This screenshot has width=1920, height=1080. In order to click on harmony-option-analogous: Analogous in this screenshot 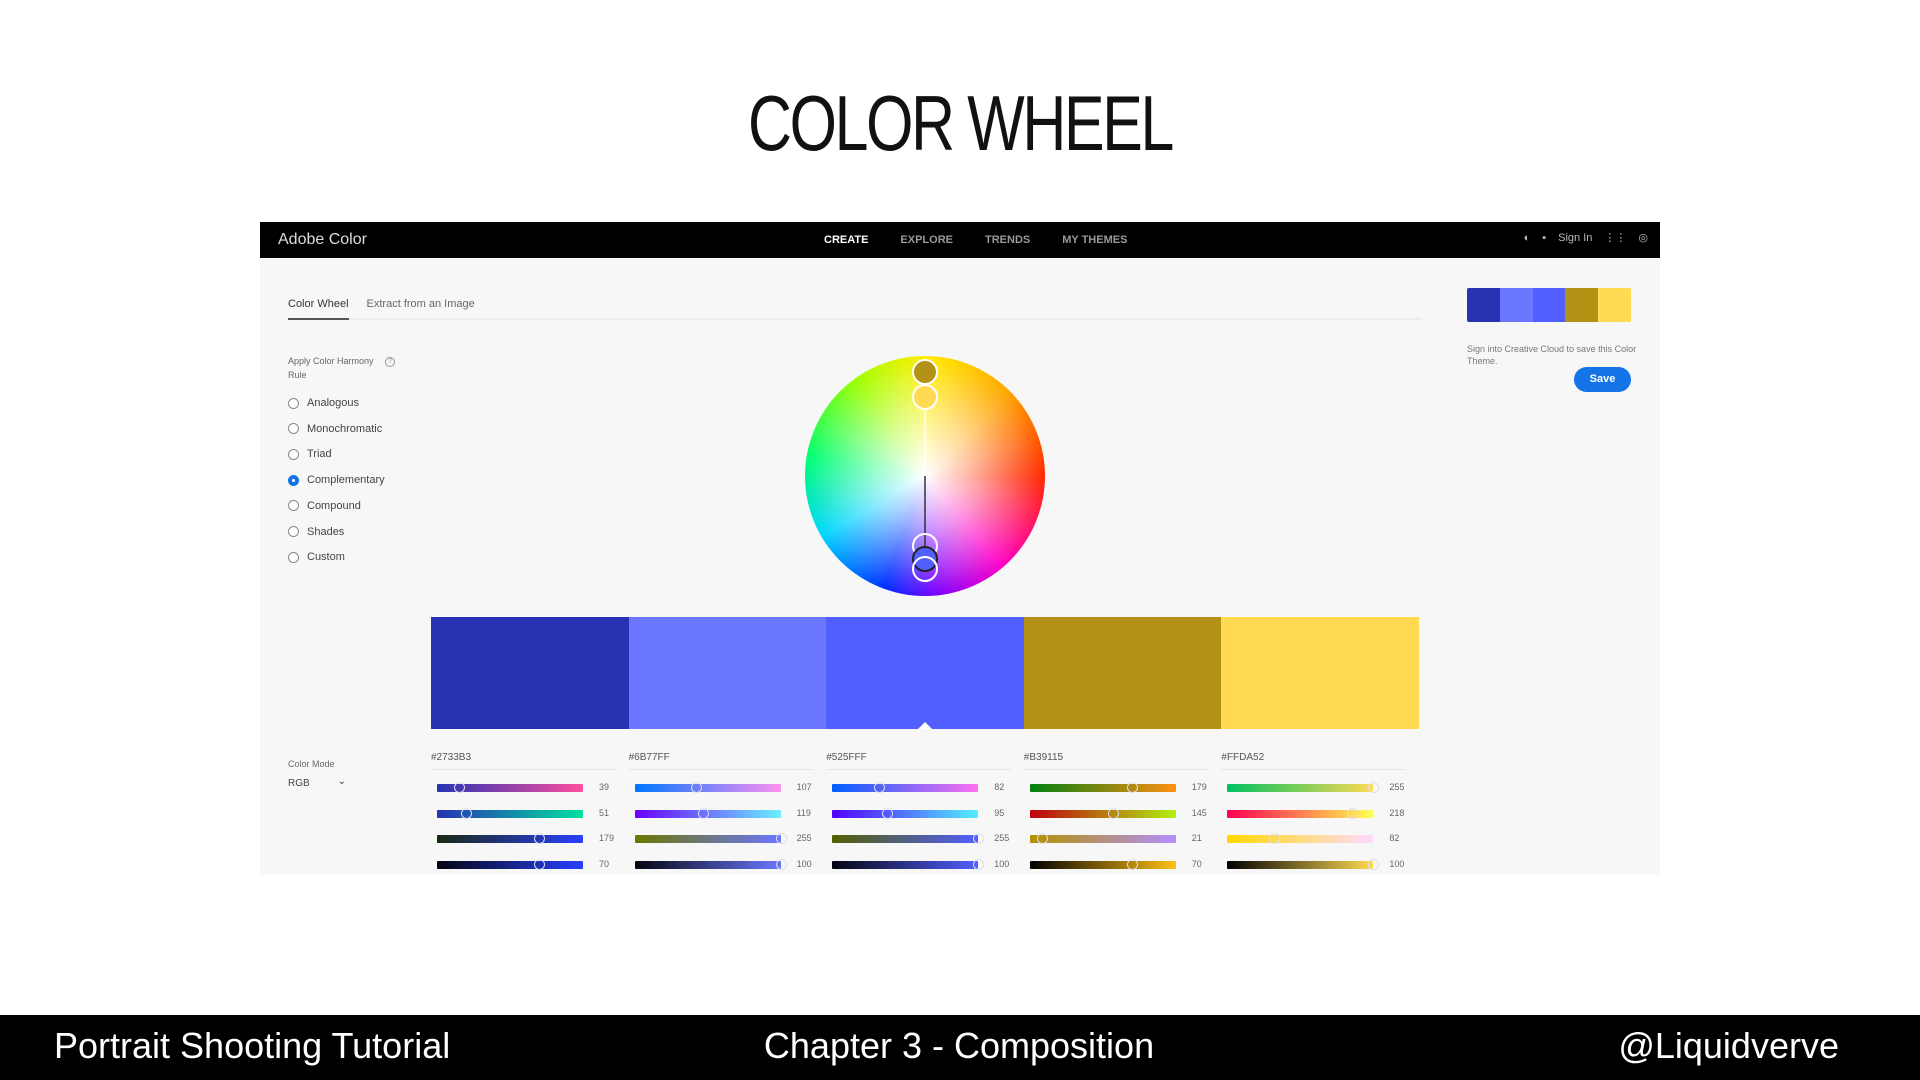, I will do `click(323, 403)`.